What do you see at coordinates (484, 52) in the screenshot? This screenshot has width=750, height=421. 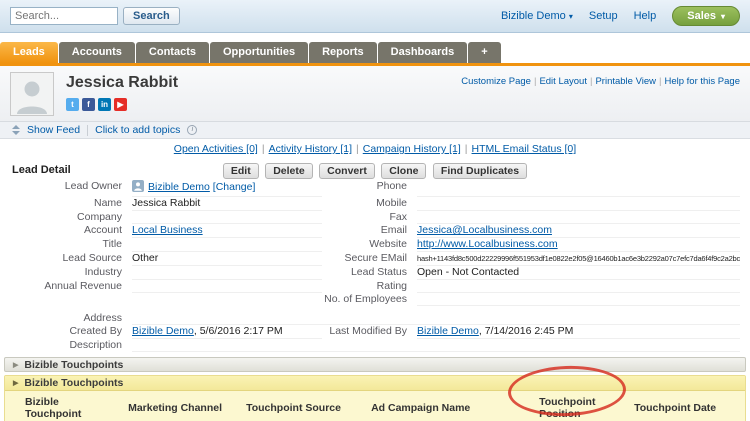 I see `tab-add: +` at bounding box center [484, 52].